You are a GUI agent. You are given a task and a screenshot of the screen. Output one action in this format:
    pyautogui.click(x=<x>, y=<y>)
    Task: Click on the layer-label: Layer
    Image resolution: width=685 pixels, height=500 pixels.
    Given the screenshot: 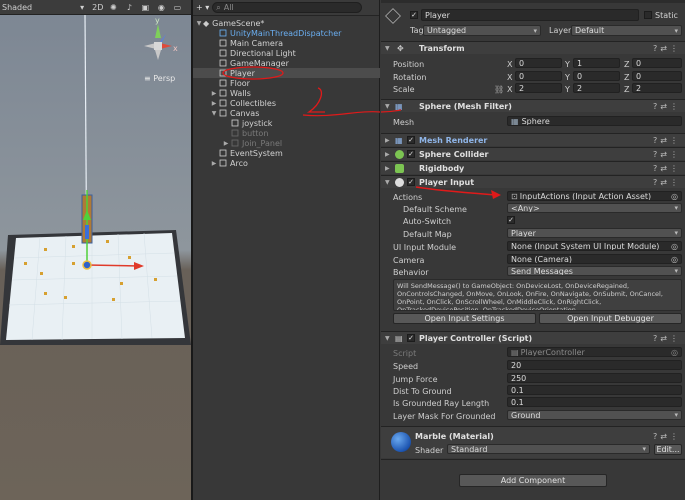 What is the action you would take?
    pyautogui.click(x=560, y=30)
    